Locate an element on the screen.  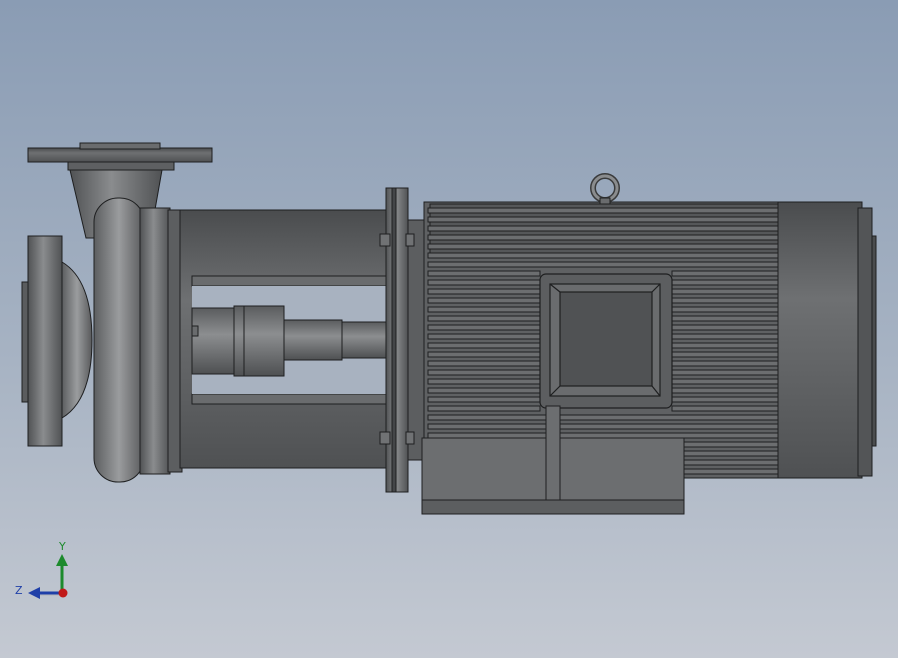
z-axis-arrowhead is located at coordinates (34, 593).